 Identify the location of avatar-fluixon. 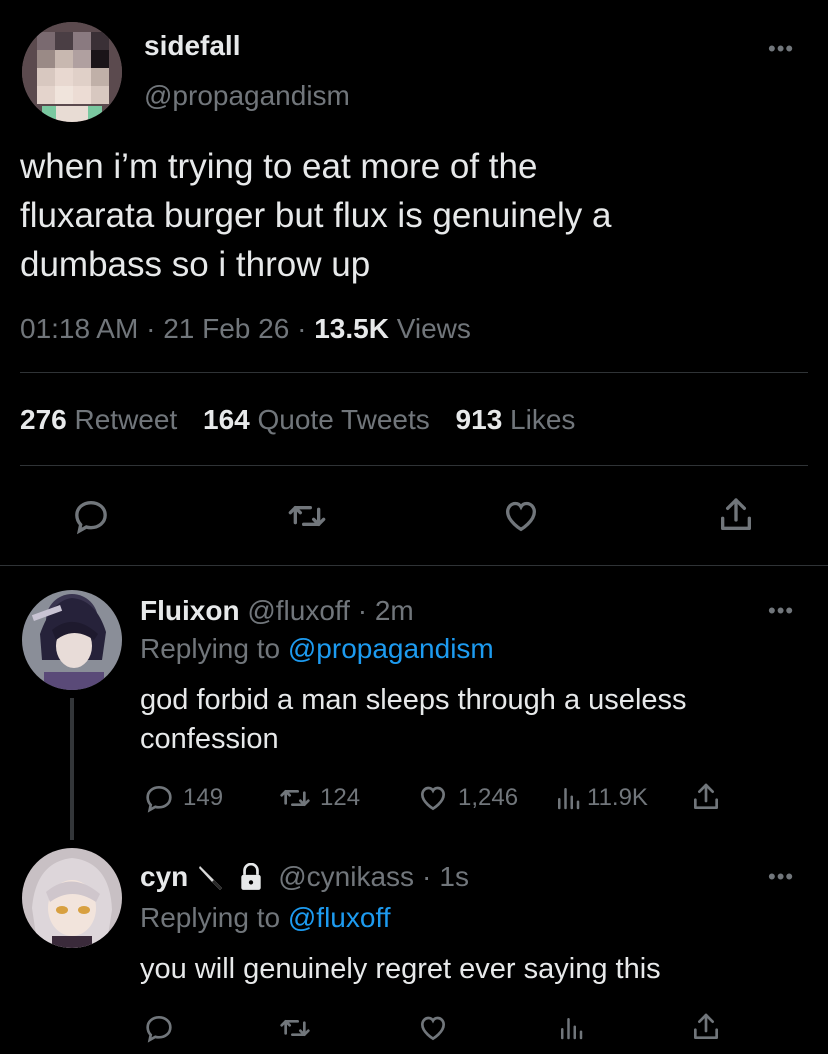
(72, 640).